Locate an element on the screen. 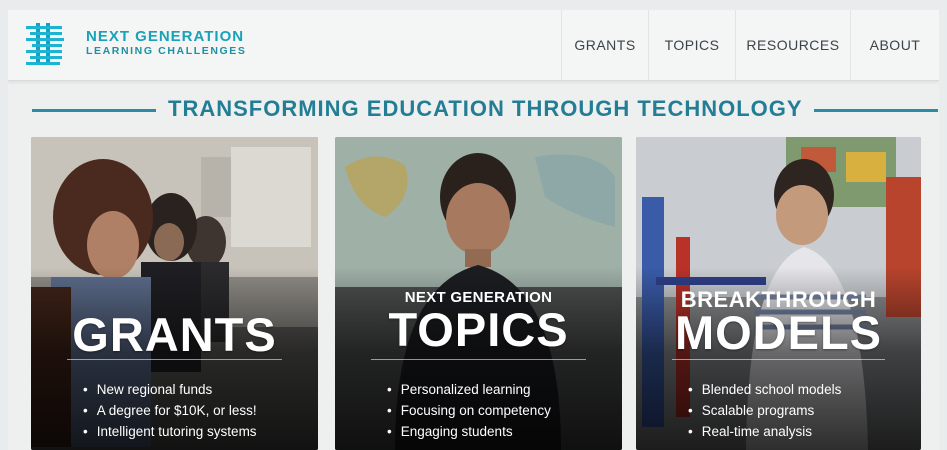 This screenshot has width=947, height=450. list-item: Scalable programs is located at coordinates (764, 410).